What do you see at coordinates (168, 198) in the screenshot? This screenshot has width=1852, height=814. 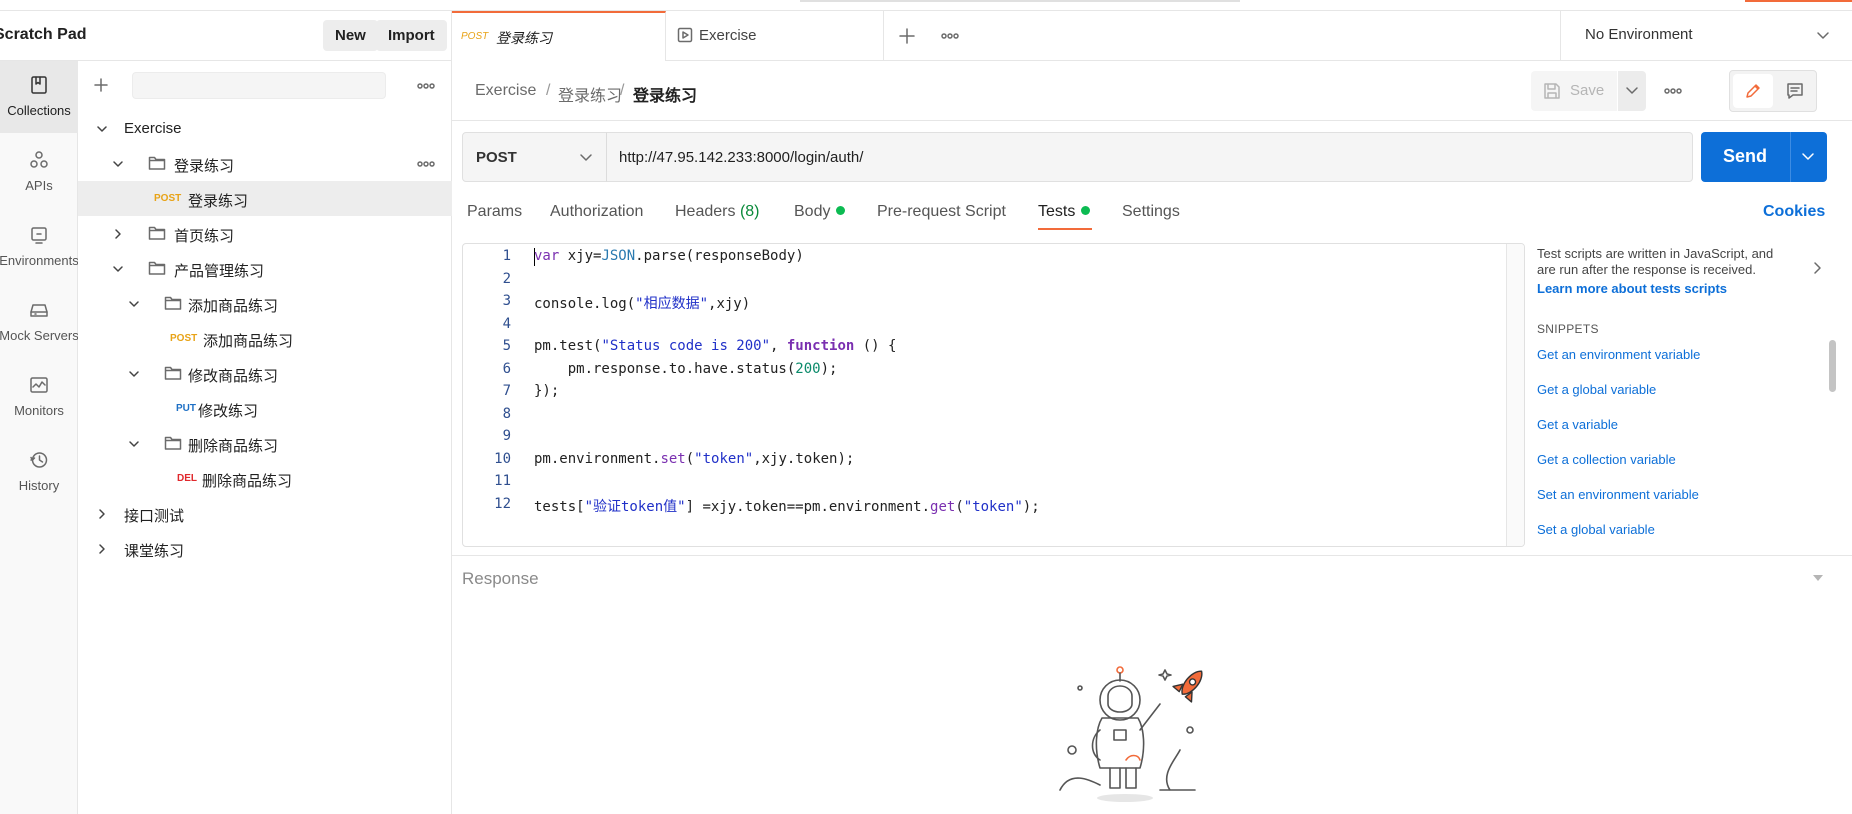 I see `method-badge: POST` at bounding box center [168, 198].